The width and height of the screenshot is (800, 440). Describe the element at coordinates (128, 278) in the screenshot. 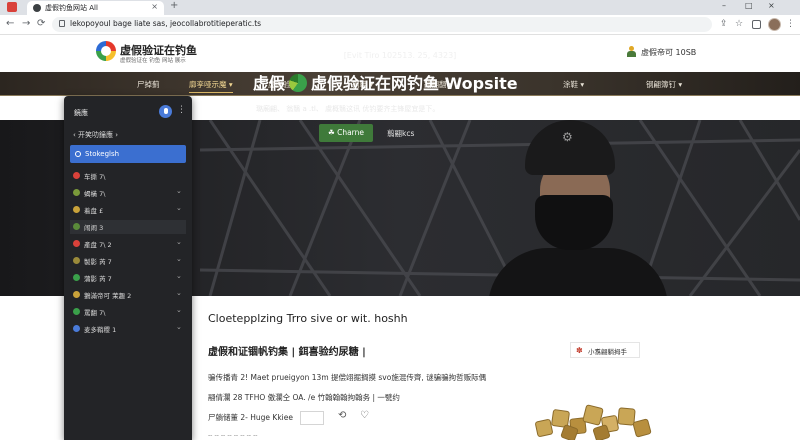

I see `panel-item: 蒲影 芮 7 ⌄` at that location.